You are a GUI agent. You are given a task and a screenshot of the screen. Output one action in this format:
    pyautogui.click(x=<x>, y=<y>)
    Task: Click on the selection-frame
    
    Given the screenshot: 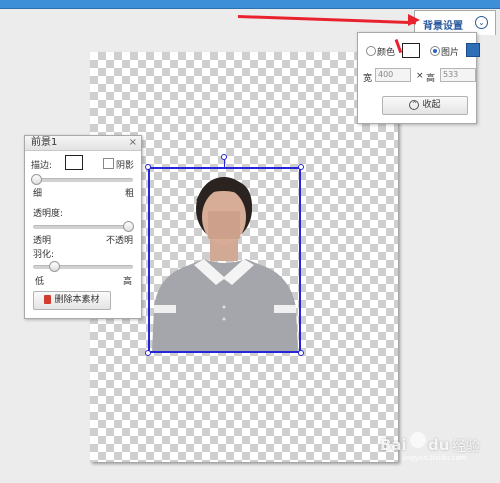 What is the action you would take?
    pyautogui.click(x=224, y=260)
    